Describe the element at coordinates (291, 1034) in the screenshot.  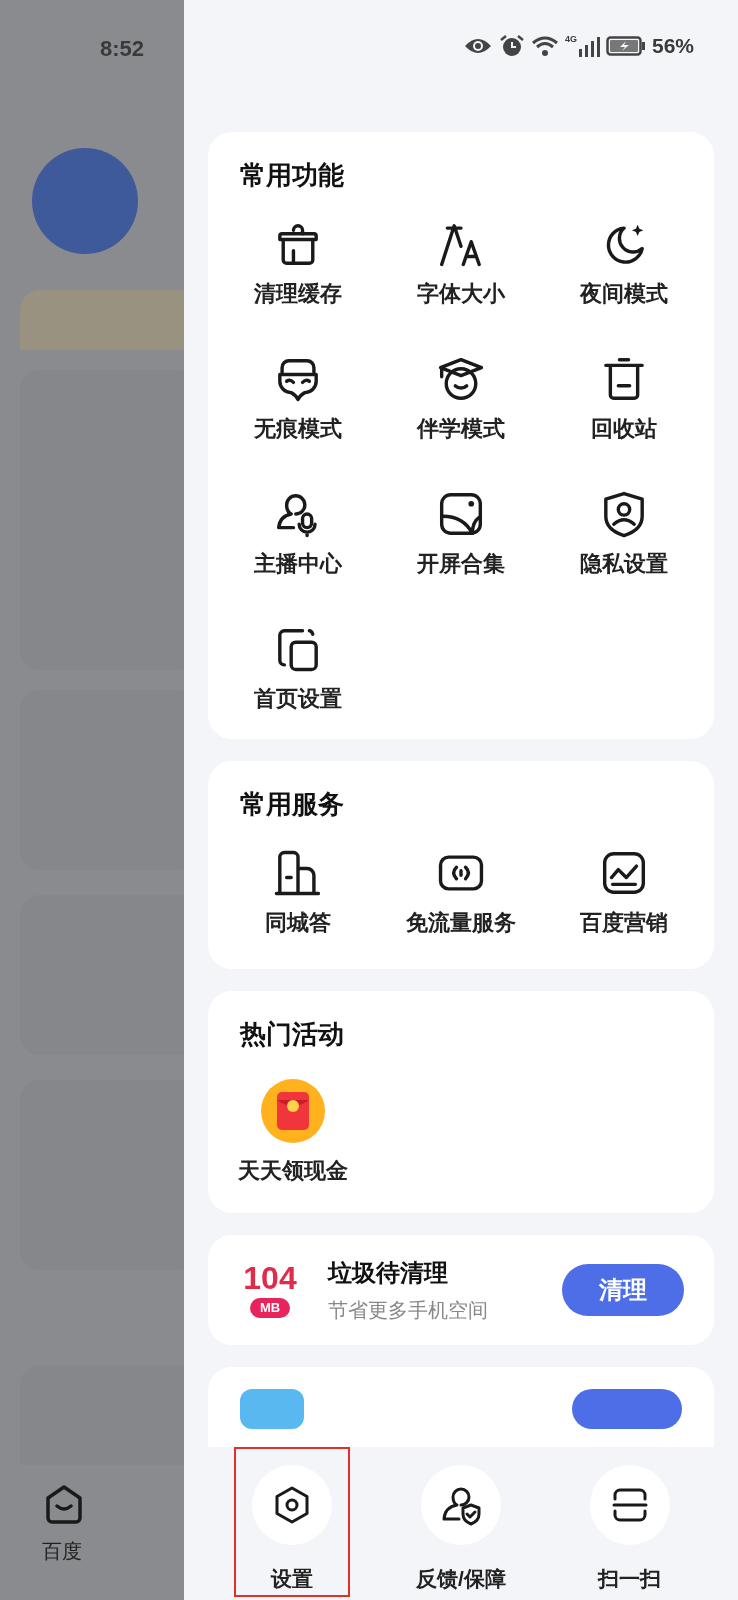
I see `section-title: 热门活动` at that location.